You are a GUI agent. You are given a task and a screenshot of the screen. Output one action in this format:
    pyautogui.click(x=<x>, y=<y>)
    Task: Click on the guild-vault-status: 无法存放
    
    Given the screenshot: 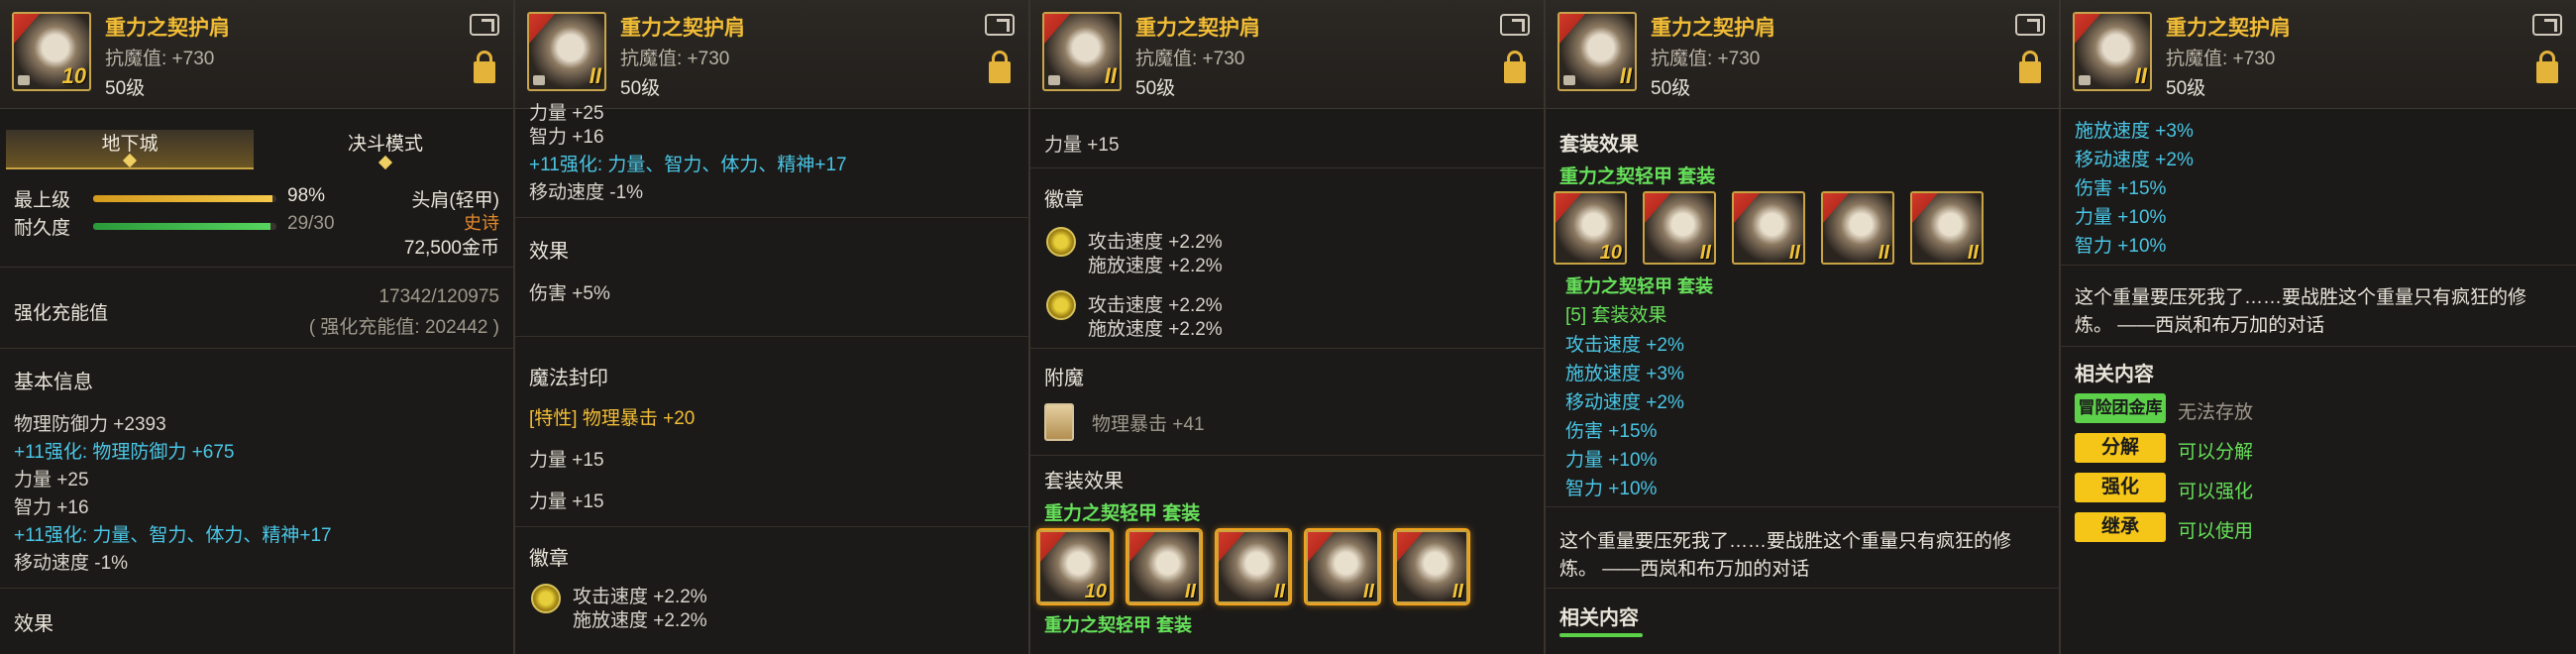 What is the action you would take?
    pyautogui.click(x=2216, y=412)
    